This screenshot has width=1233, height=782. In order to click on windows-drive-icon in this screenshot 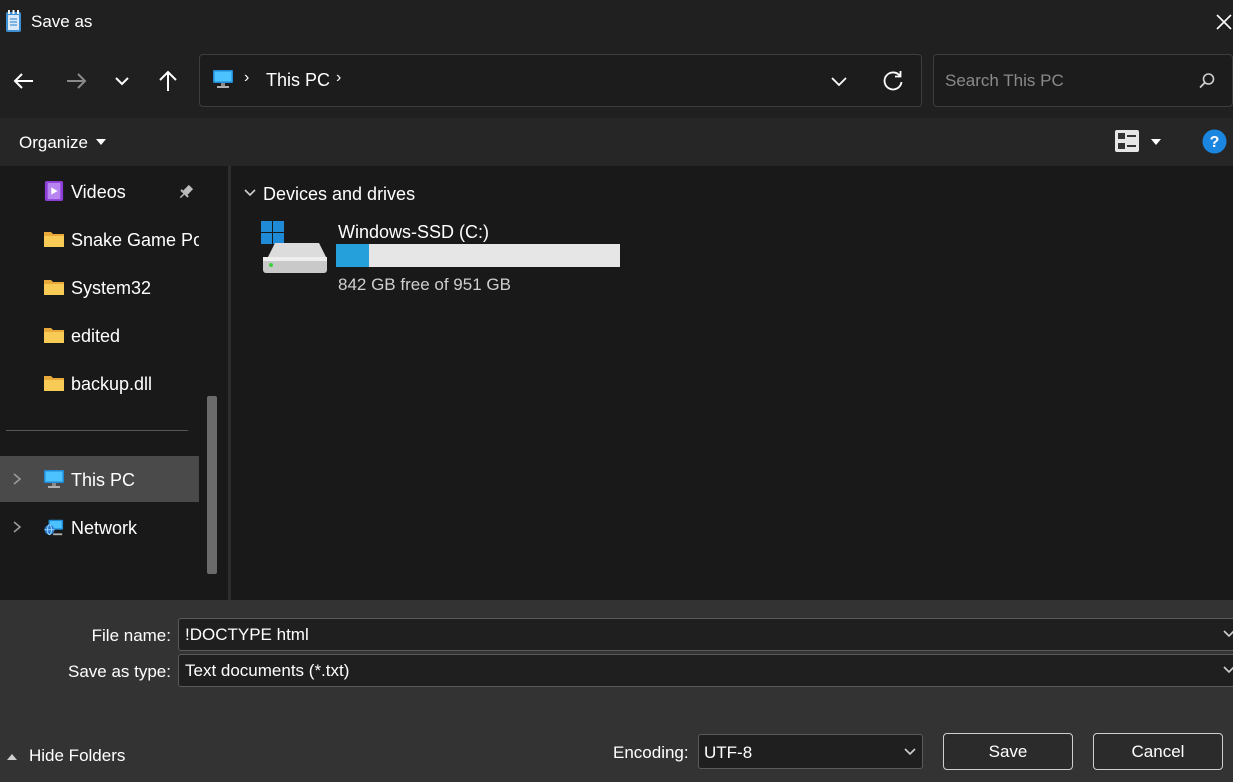, I will do `click(294, 247)`.